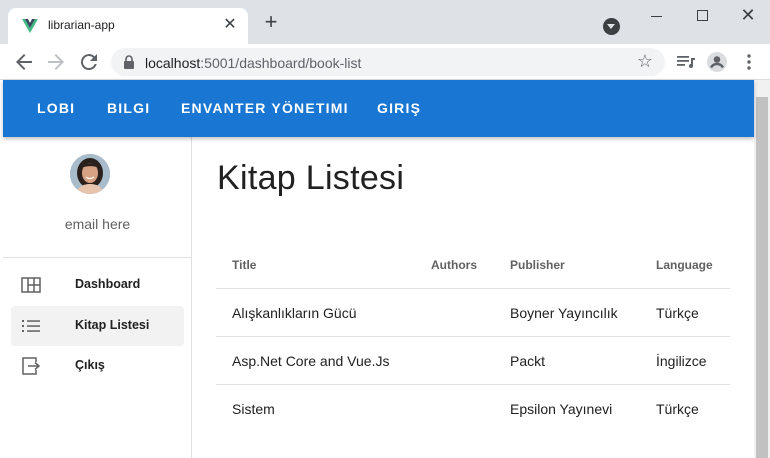 Image resolution: width=770 pixels, height=458 pixels. Describe the element at coordinates (686, 62) in the screenshot. I see `media-queue-icon` at that location.